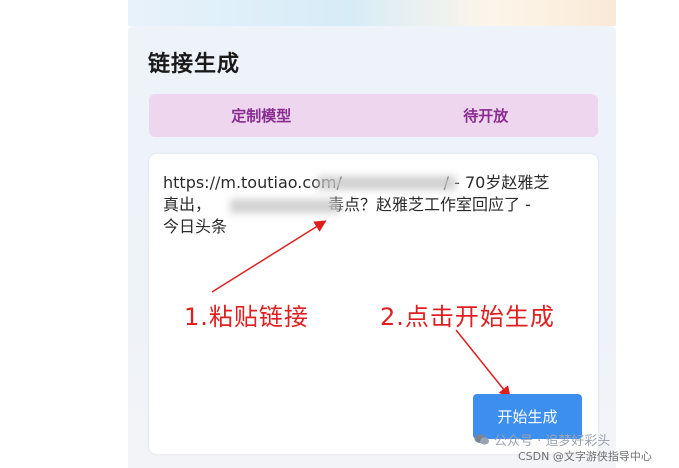  Describe the element at coordinates (194, 64) in the screenshot. I see `page-title: 链接生成` at that location.